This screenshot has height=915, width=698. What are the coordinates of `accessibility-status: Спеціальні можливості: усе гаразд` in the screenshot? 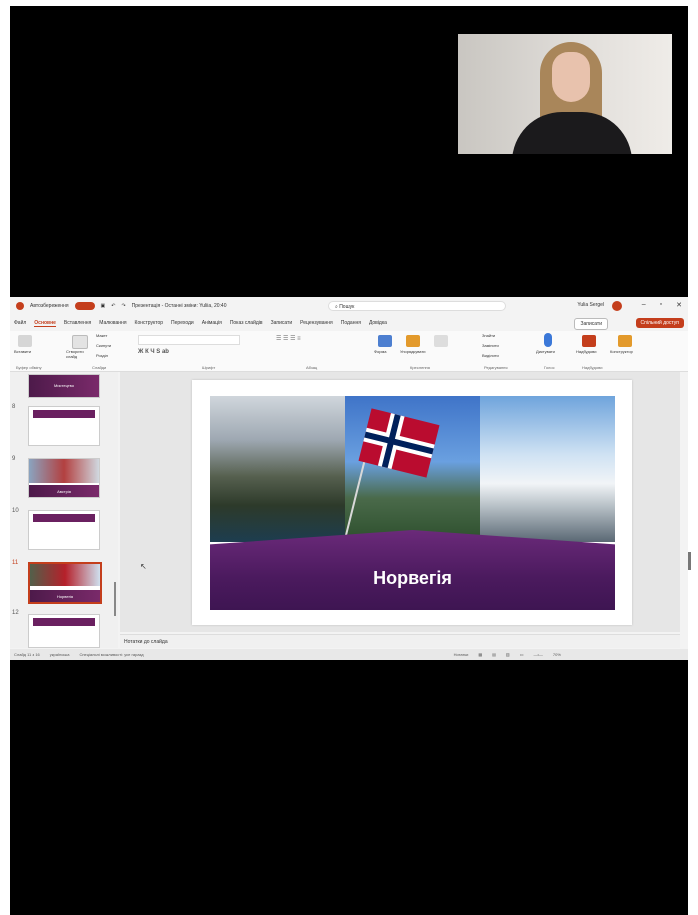 It's located at (111, 654).